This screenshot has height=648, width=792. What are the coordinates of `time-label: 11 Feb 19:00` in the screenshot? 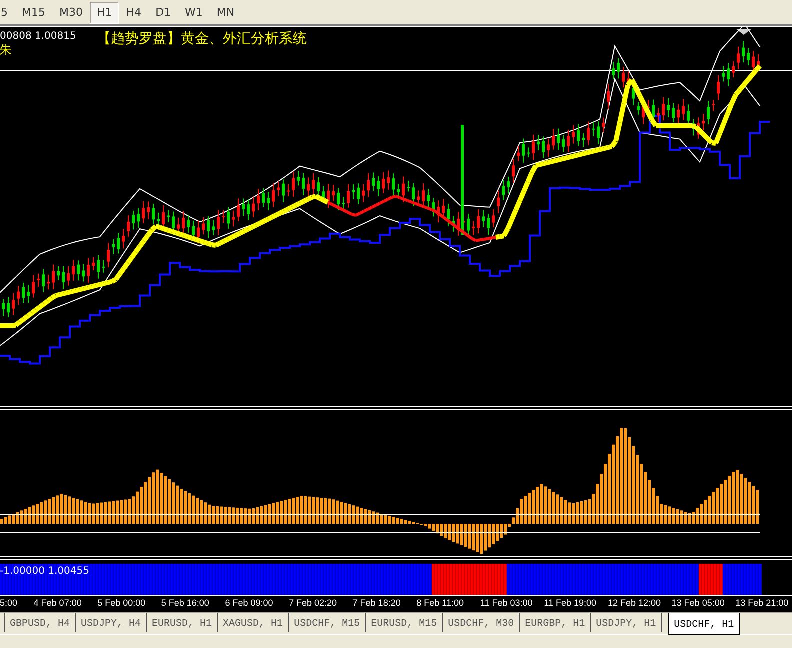 It's located at (570, 603).